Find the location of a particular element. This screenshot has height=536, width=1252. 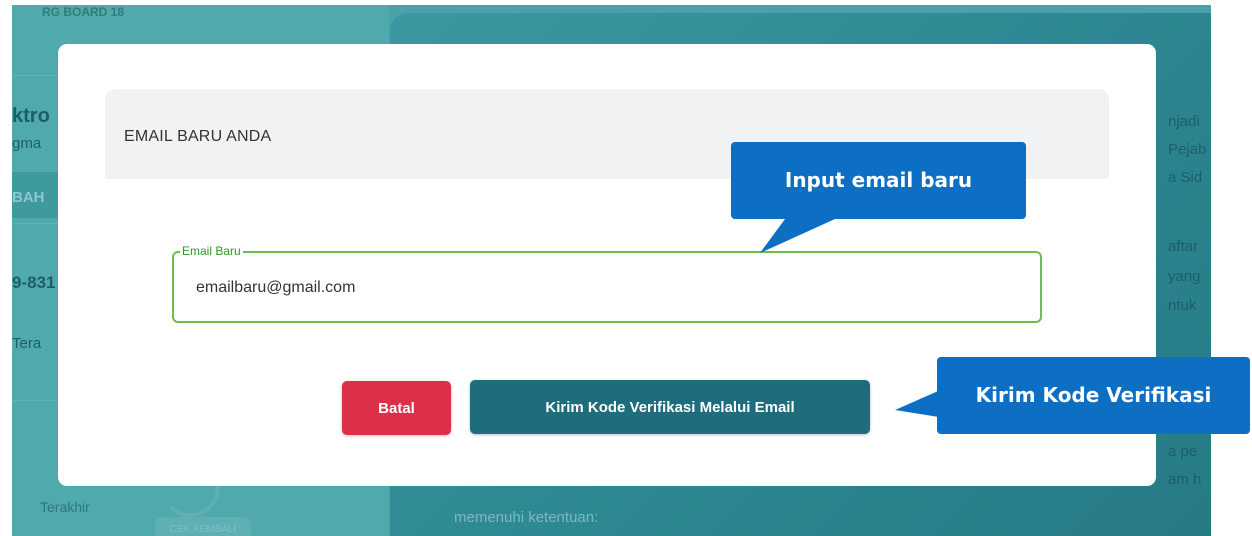

background-pill: CEK KEMBALI is located at coordinates (203, 526).